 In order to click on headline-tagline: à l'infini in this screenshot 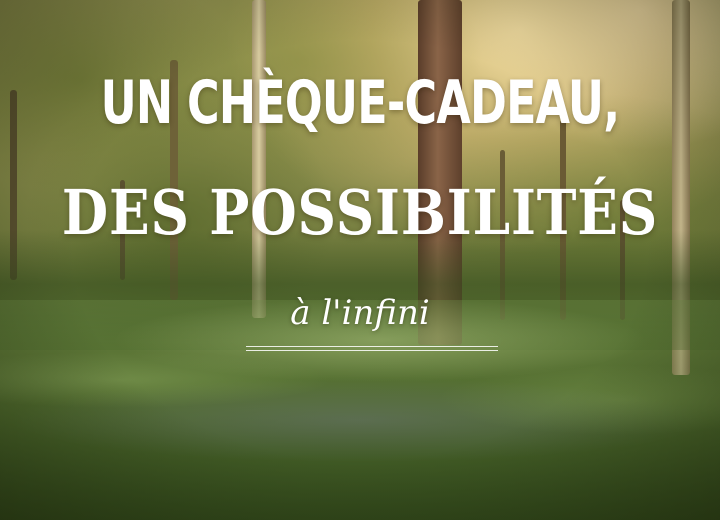, I will do `click(360, 313)`.